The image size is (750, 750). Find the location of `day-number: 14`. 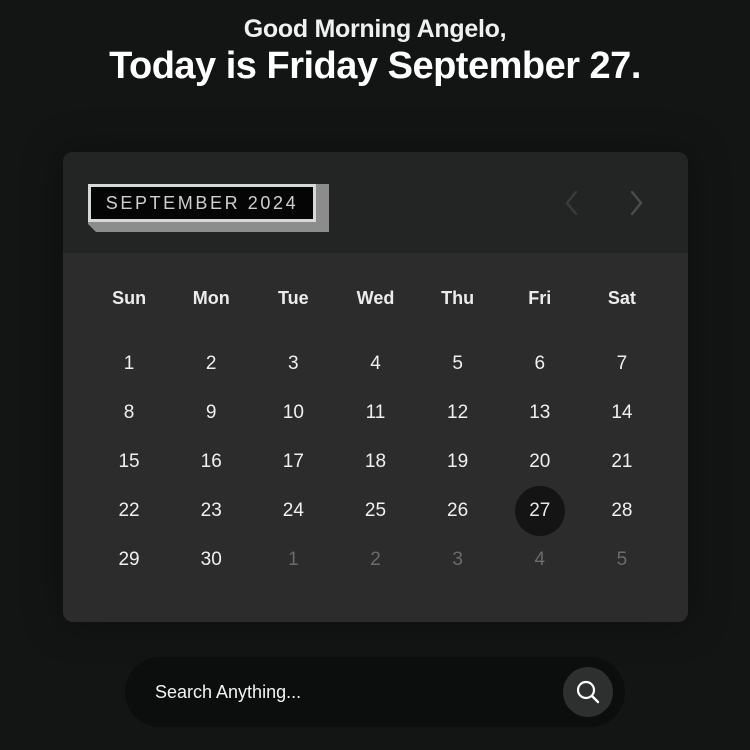

day-number: 14 is located at coordinates (622, 412).